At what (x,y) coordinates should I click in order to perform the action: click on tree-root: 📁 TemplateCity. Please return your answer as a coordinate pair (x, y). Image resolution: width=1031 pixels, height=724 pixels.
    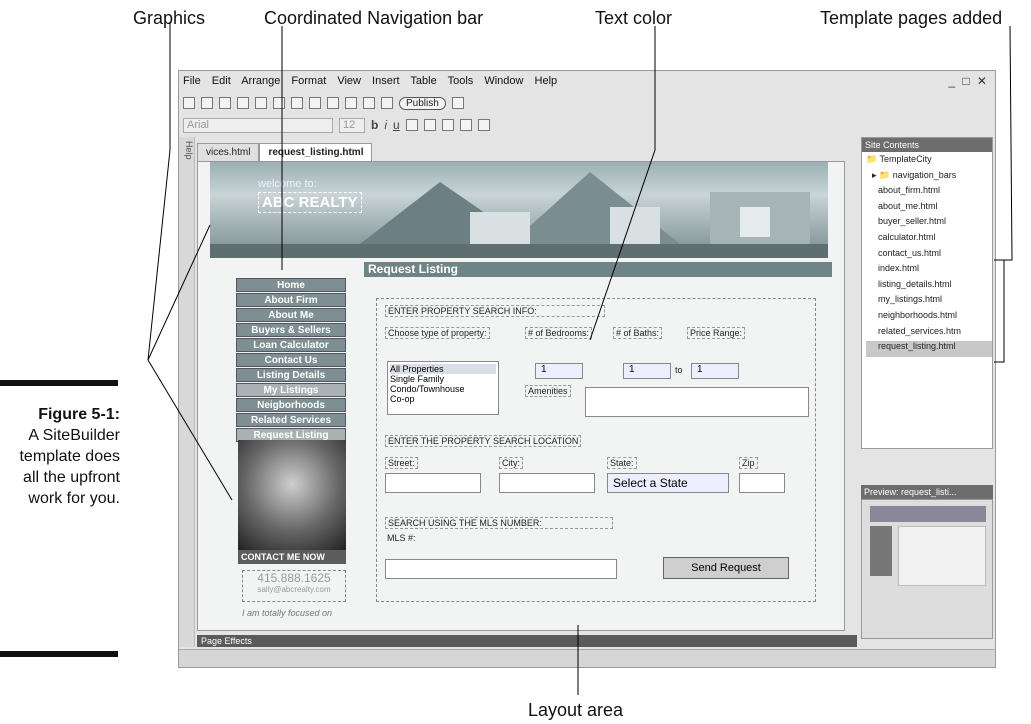
    Looking at the image, I should click on (929, 162).